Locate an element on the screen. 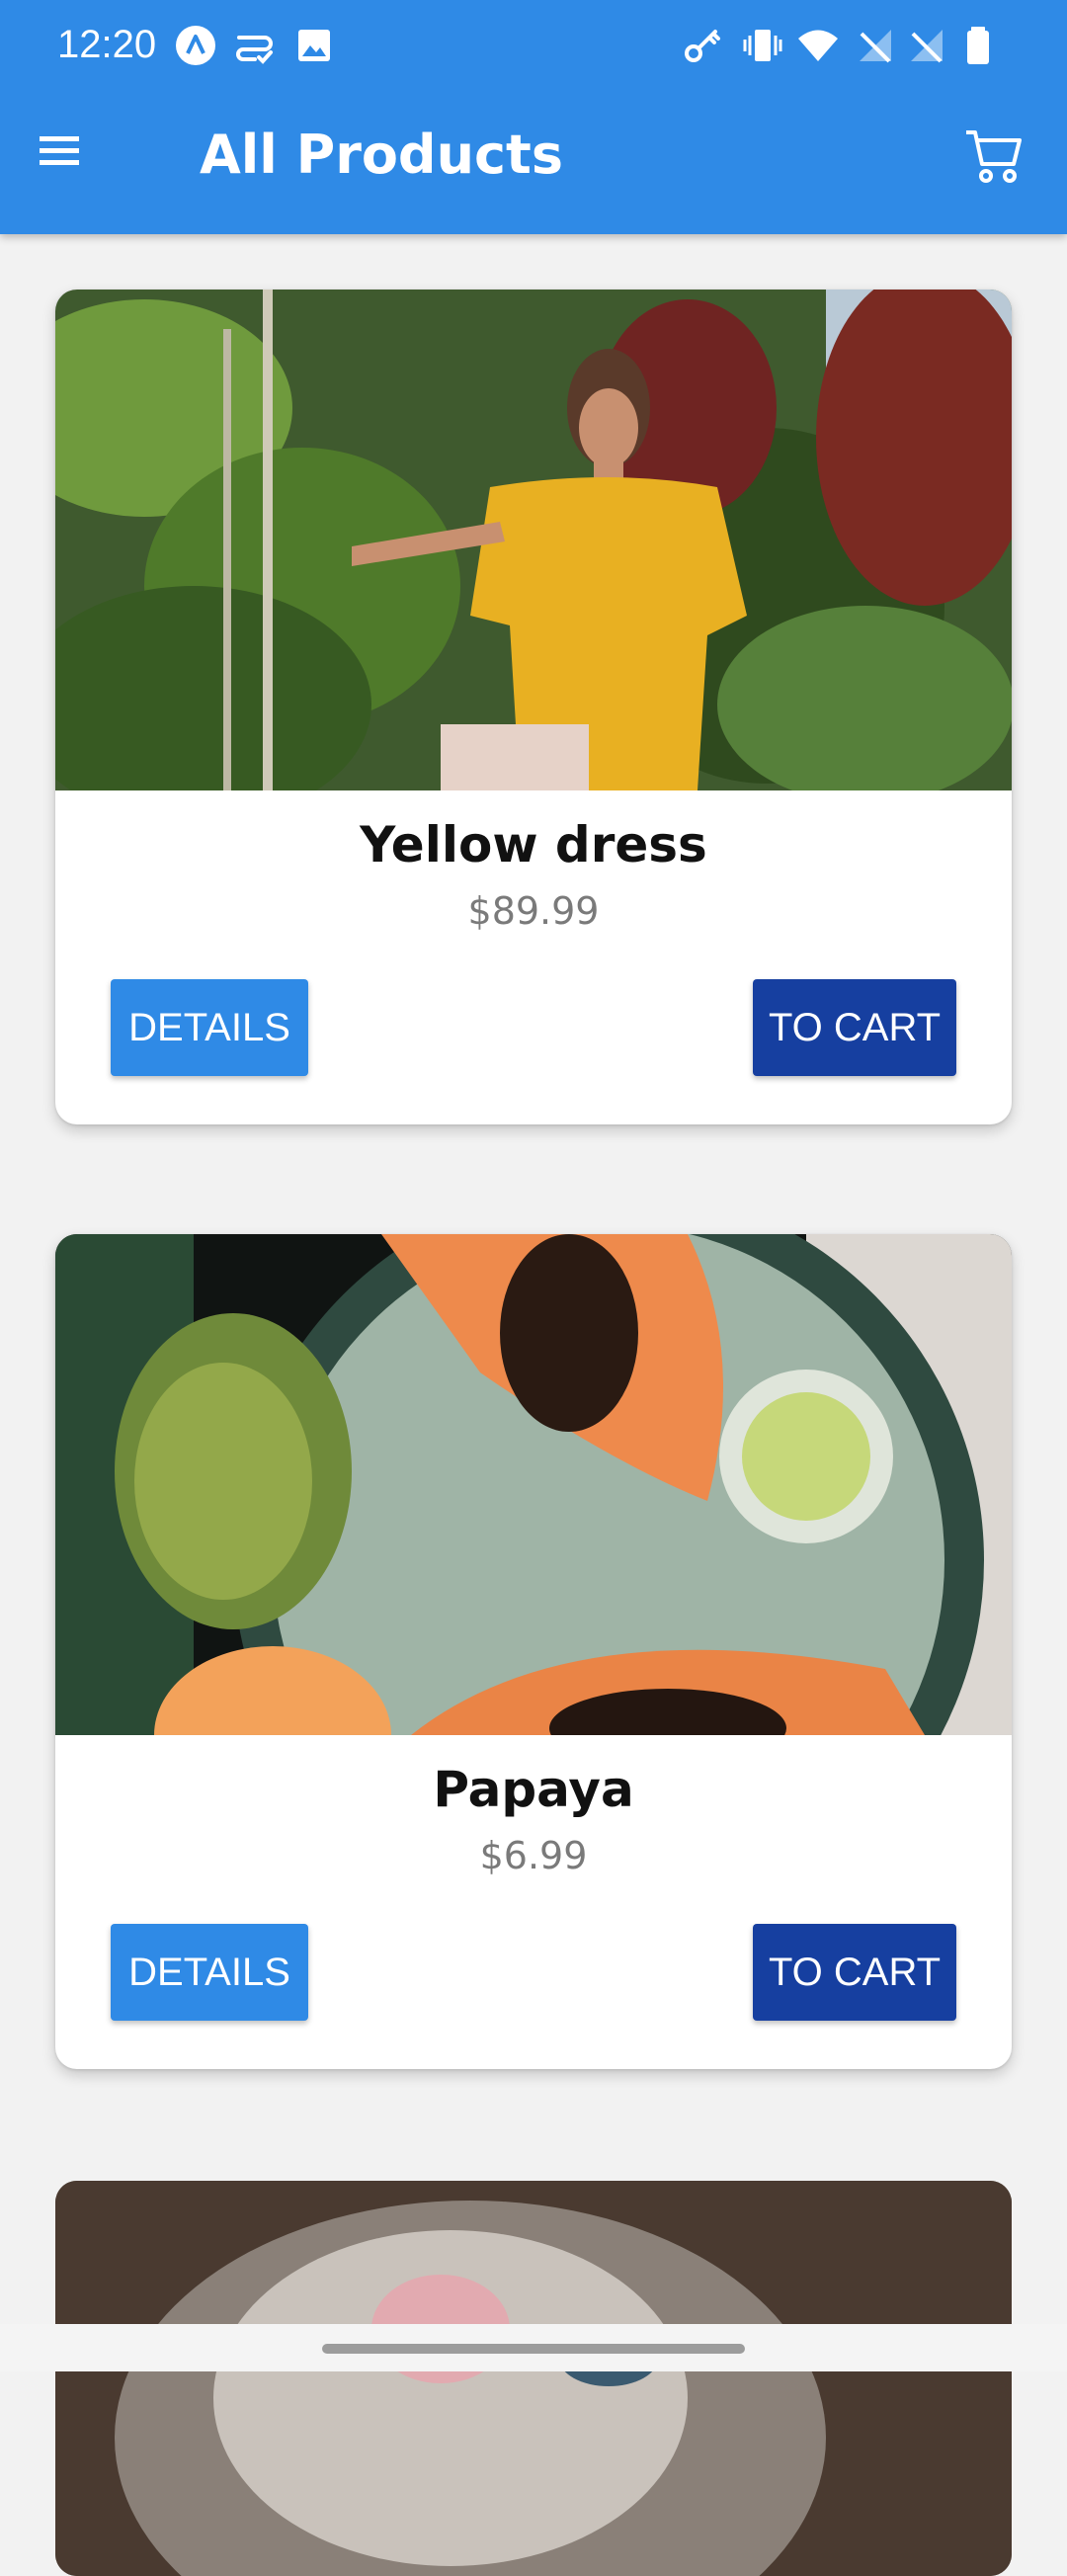 This screenshot has width=1067, height=2576. wifi-icon is located at coordinates (818, 45).